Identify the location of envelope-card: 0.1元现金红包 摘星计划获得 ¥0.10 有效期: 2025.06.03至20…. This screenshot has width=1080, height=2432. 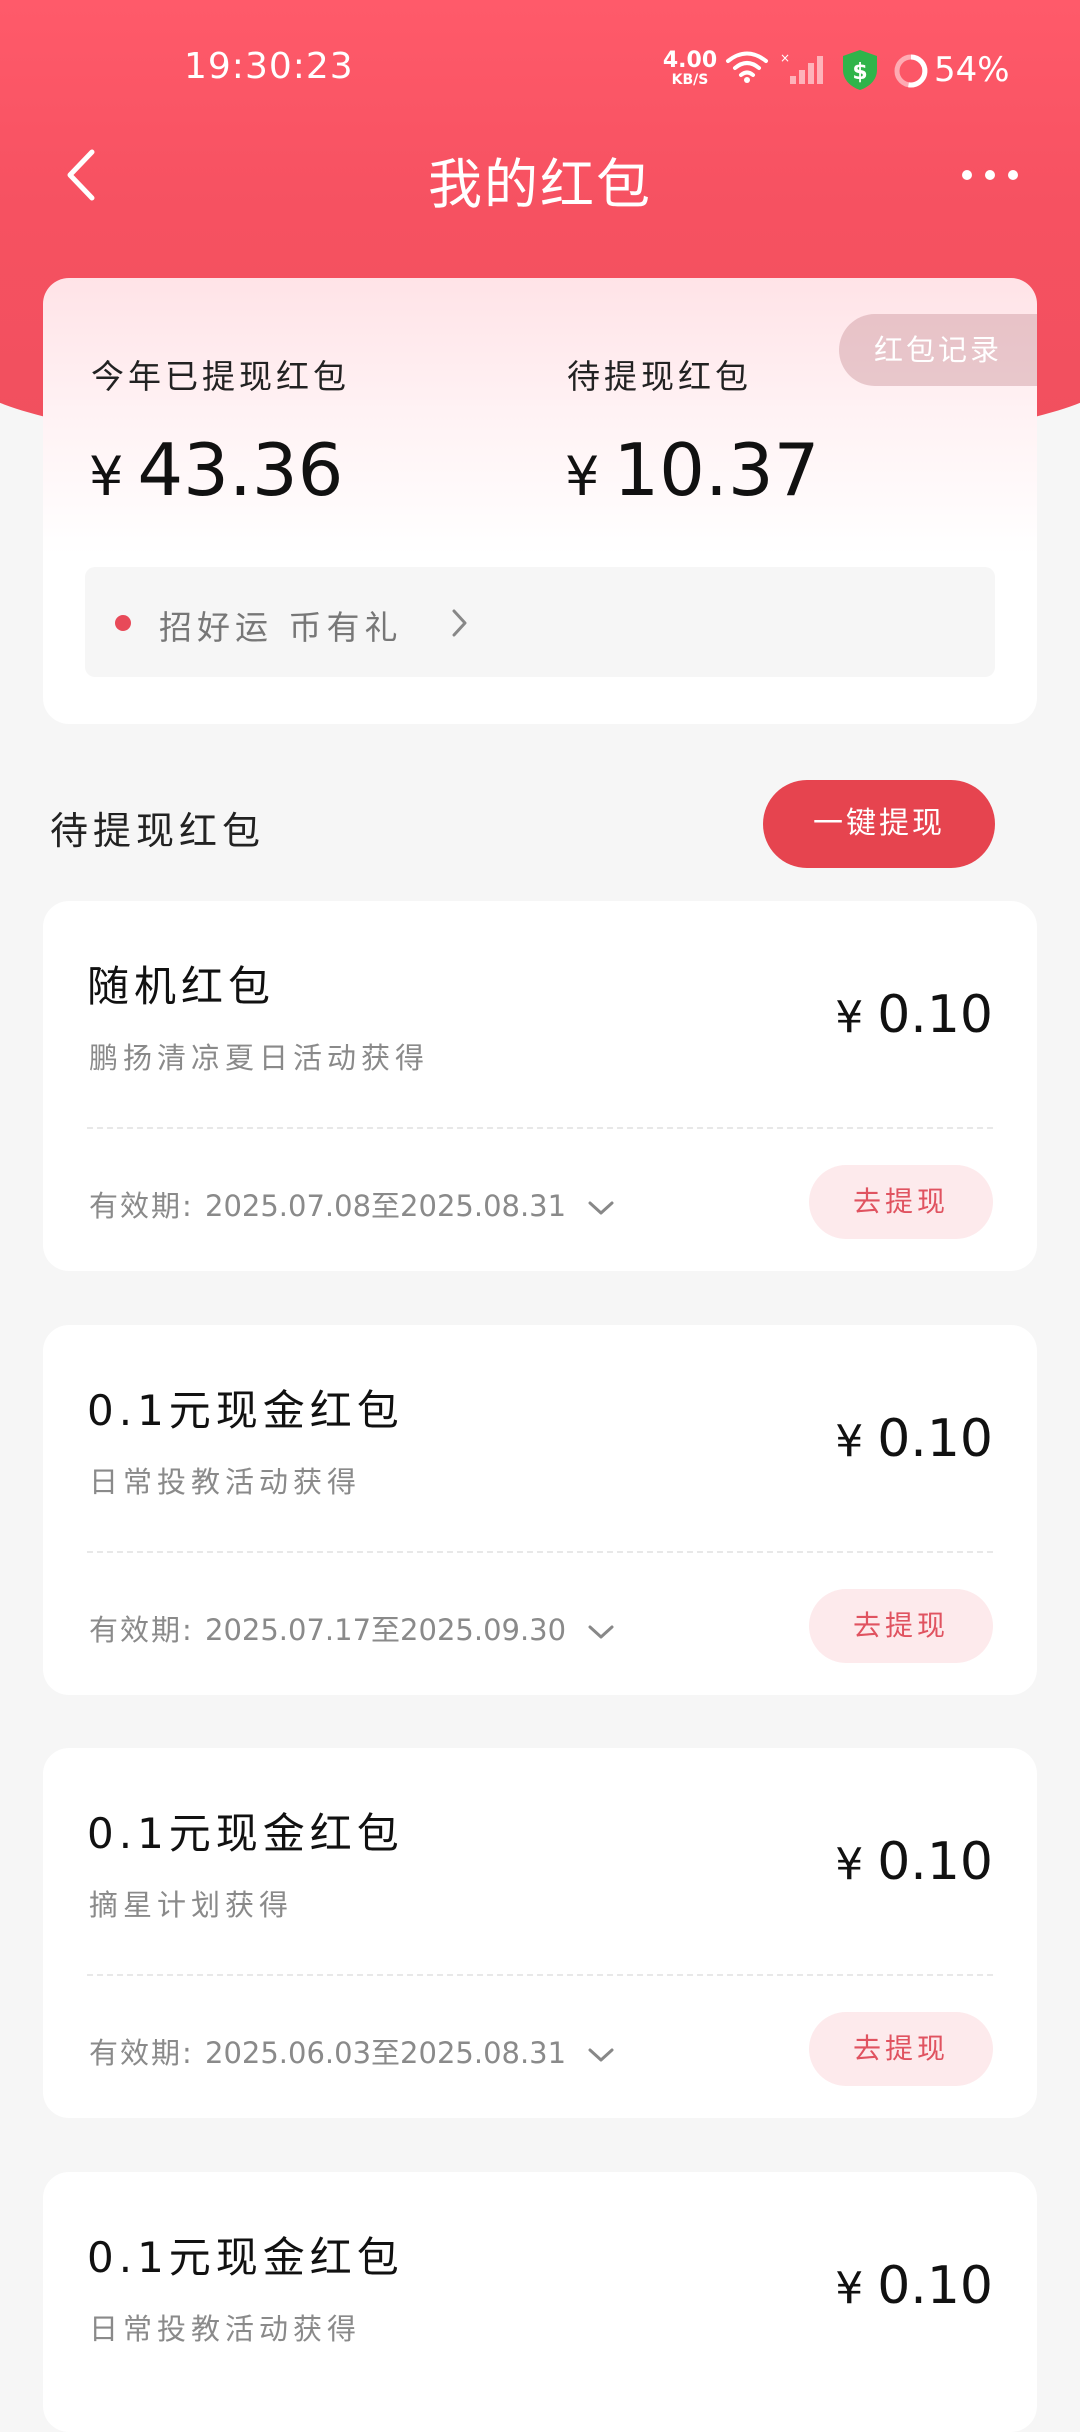
(540, 1933).